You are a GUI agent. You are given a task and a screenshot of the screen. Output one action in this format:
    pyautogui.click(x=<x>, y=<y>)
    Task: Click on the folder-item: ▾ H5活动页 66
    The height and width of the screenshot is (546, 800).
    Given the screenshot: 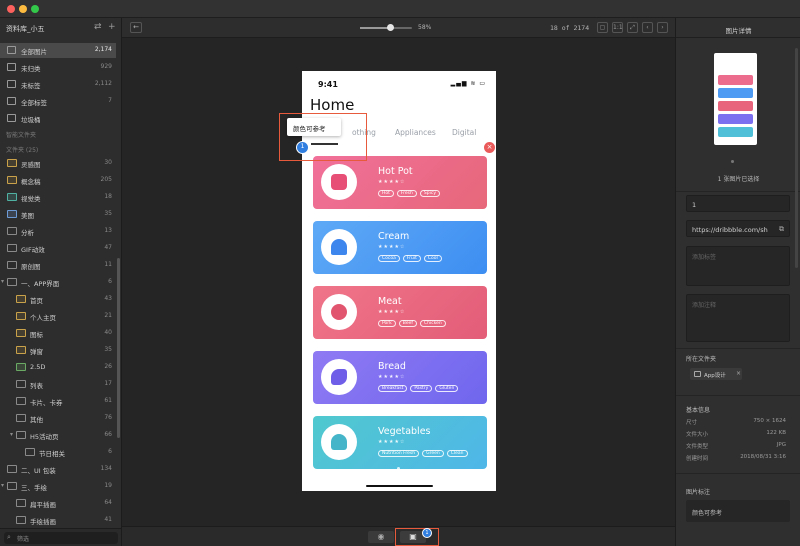 What is the action you would take?
    pyautogui.click(x=58, y=435)
    